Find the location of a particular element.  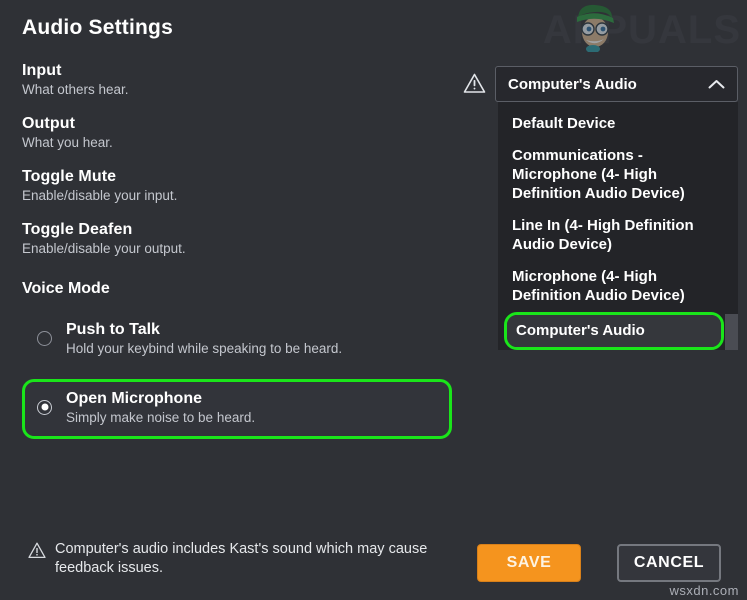

device-select-row: Computer's Audio is located at coordinates (600, 84).